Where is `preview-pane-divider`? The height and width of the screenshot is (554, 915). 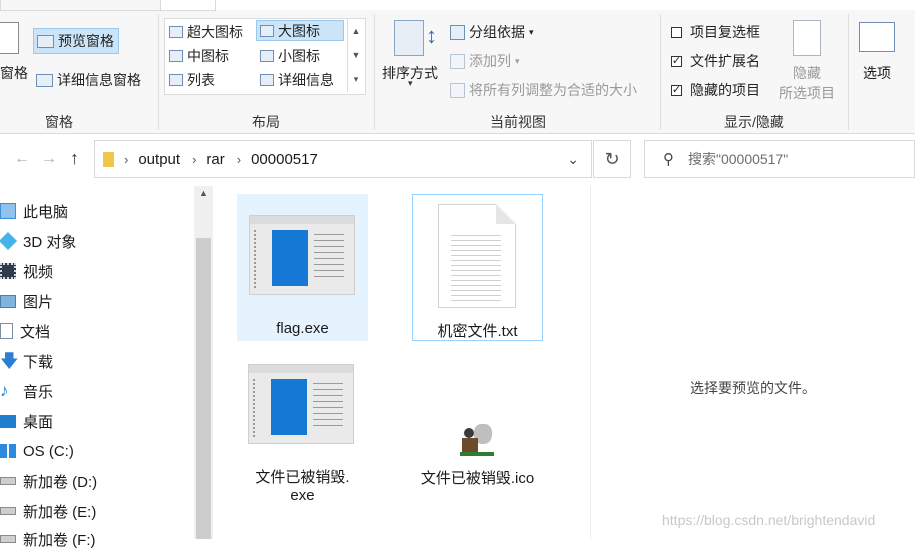 preview-pane-divider is located at coordinates (590, 362).